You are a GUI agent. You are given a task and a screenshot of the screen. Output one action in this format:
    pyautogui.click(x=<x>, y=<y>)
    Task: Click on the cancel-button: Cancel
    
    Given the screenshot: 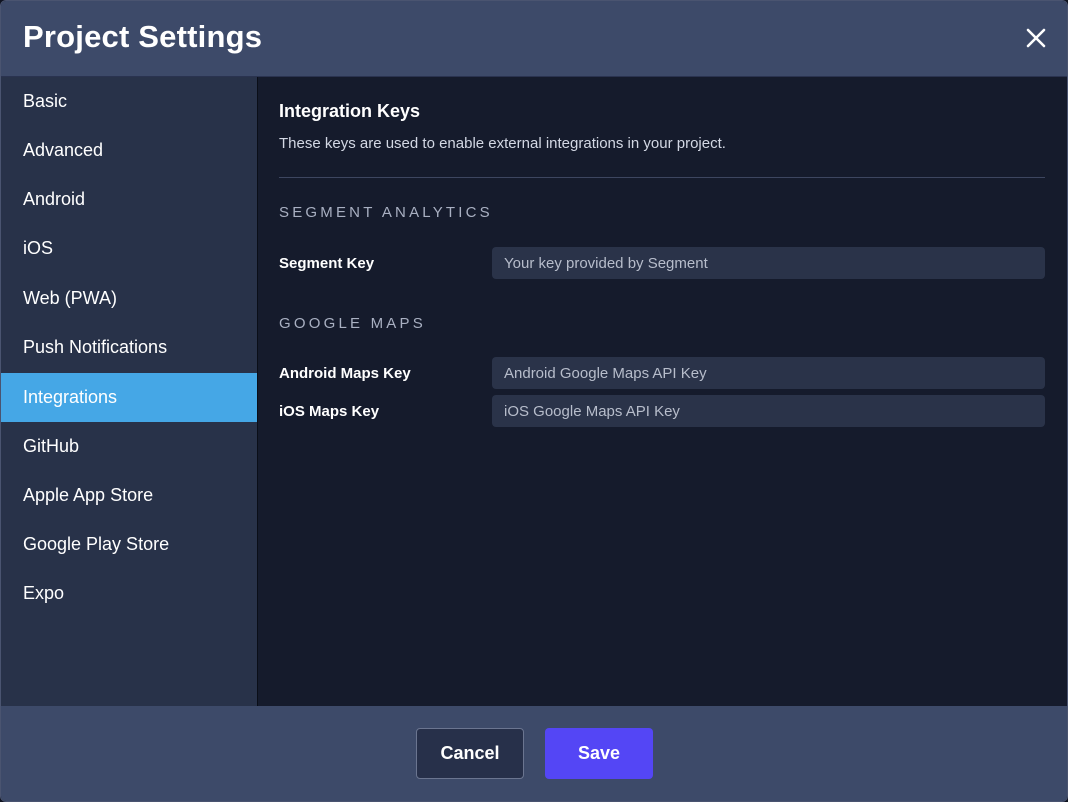 What is the action you would take?
    pyautogui.click(x=470, y=753)
    